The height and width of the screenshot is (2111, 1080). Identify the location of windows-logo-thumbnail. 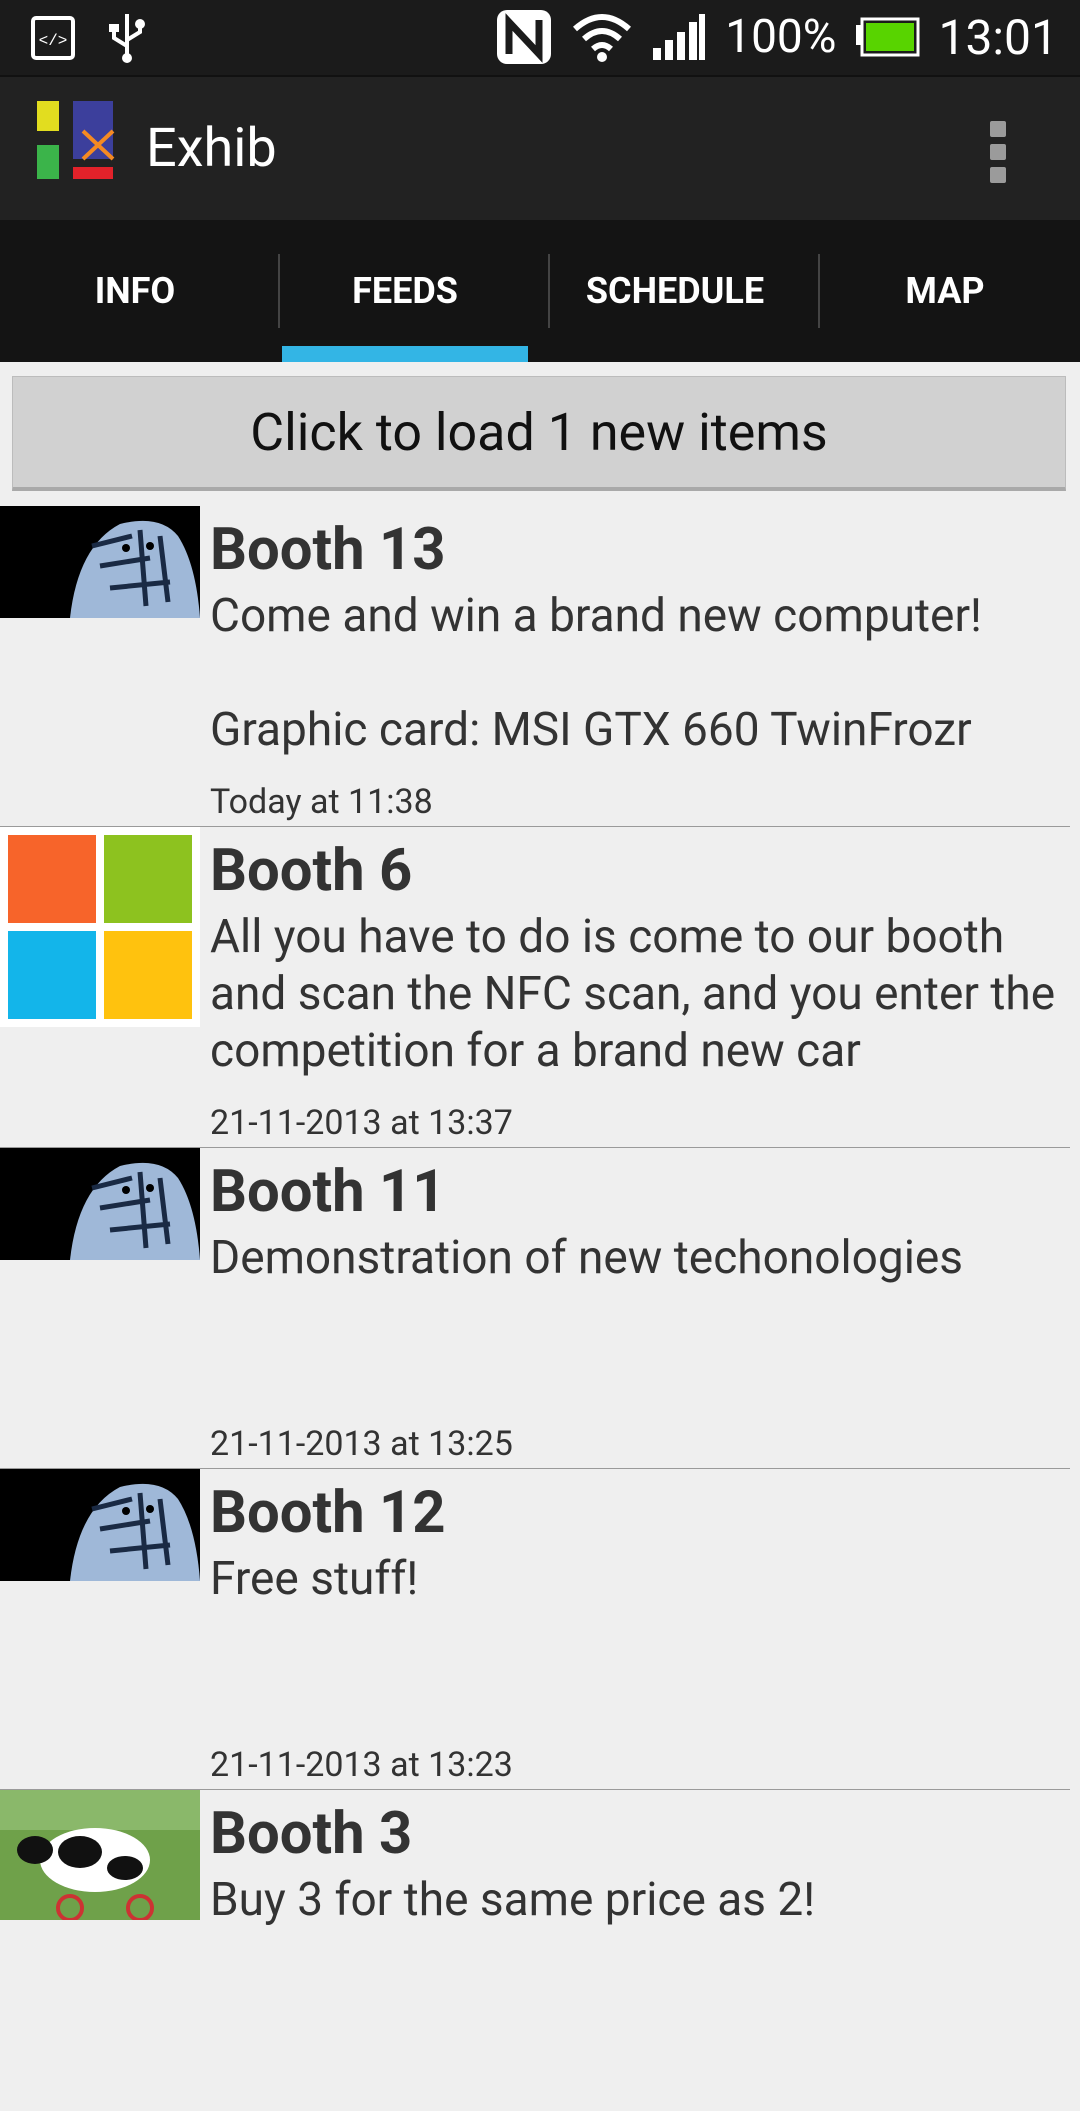
(100, 927).